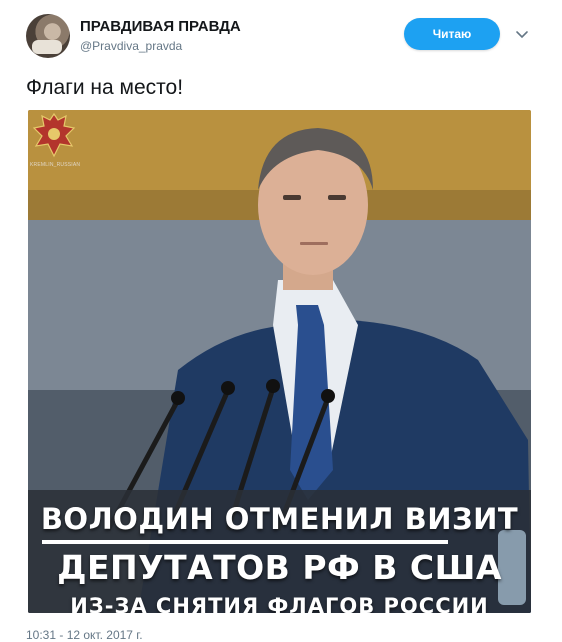  Describe the element at coordinates (245, 542) in the screenshot. I see `caption-divider` at that location.